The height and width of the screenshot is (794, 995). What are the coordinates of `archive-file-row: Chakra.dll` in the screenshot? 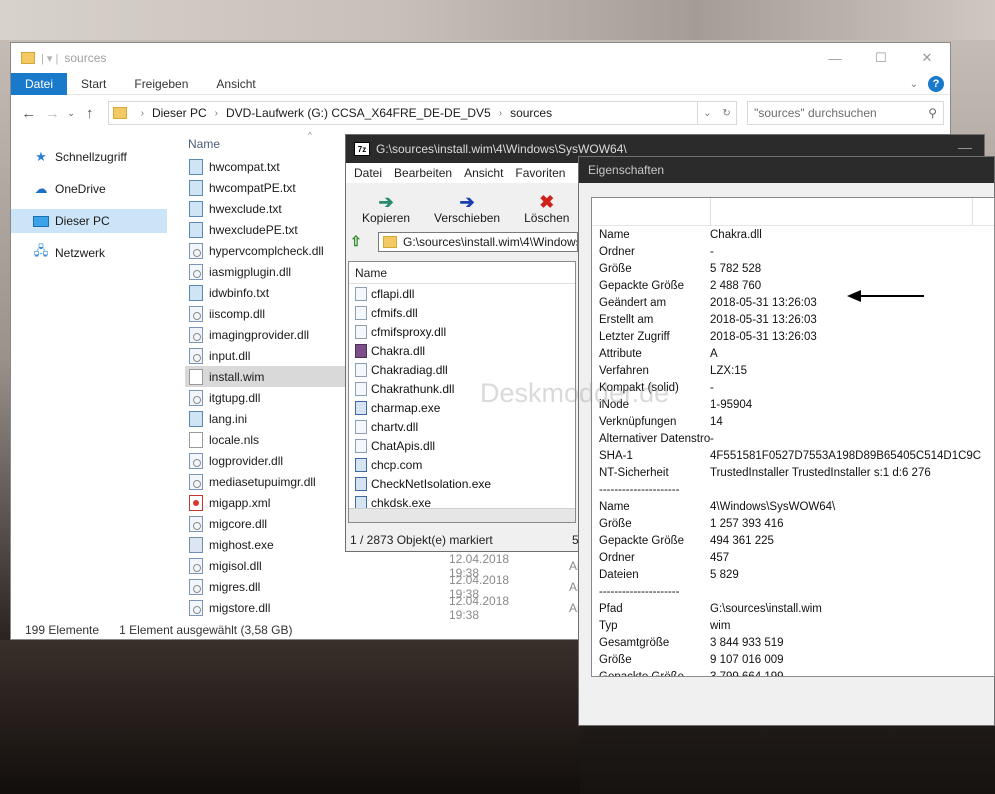 It's located at (462, 350).